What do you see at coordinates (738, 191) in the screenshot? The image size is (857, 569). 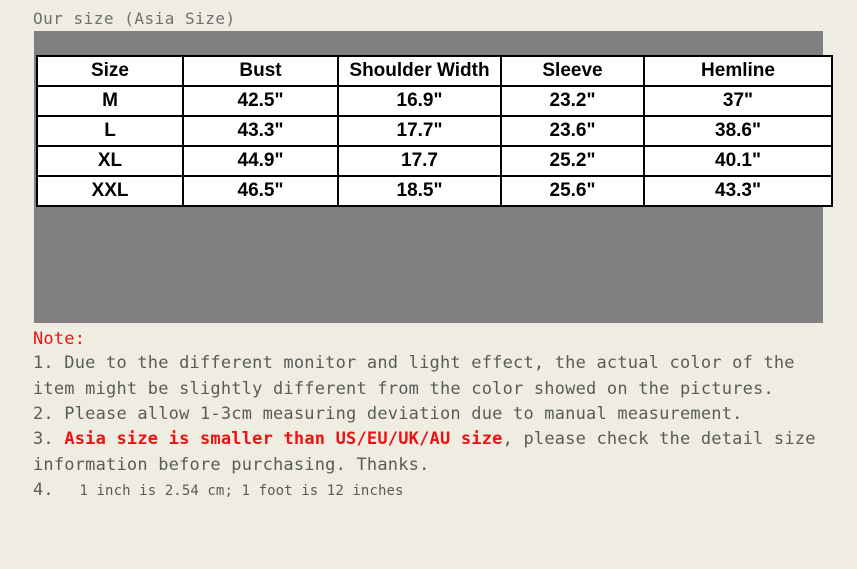 I see `cell-hemline: 43.3"` at bounding box center [738, 191].